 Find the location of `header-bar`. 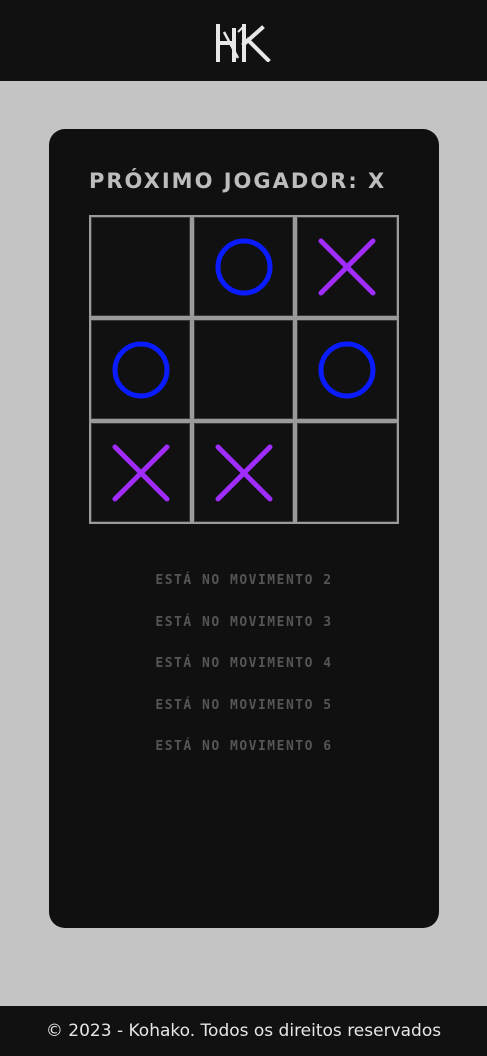

header-bar is located at coordinates (243, 40).